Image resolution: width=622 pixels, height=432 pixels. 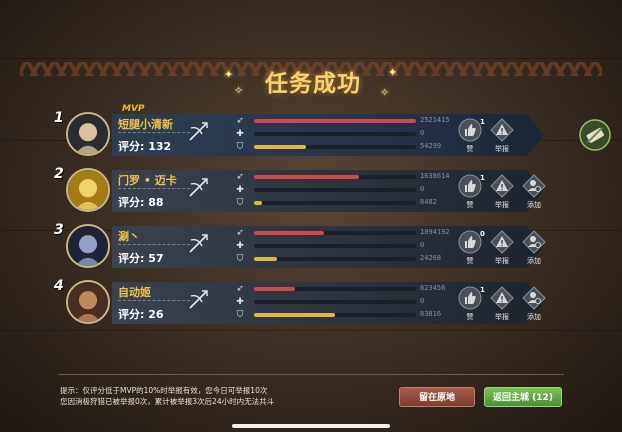 What do you see at coordinates (164, 390) in the screenshot?
I see `tip-text-line-1: 提示：仅评分低于MVP的10%时举报有效，您今日可举报10次` at bounding box center [164, 390].